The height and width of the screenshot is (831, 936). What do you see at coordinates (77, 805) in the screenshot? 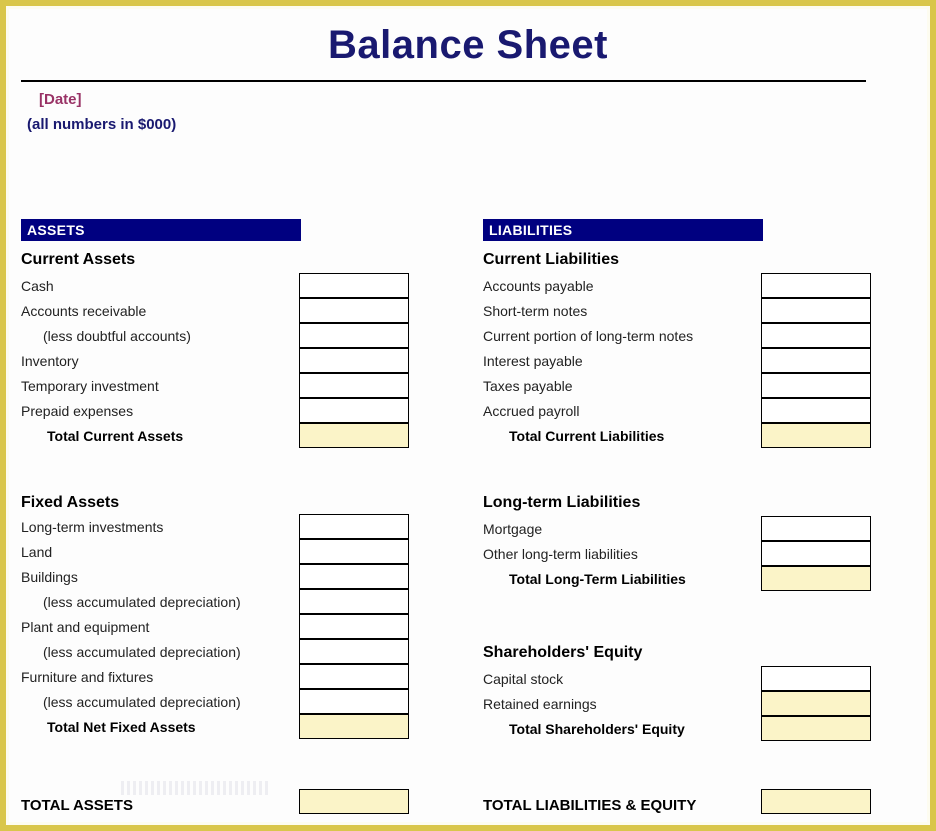
I see `total-assets-label: TOTAL ASSETS` at bounding box center [77, 805].